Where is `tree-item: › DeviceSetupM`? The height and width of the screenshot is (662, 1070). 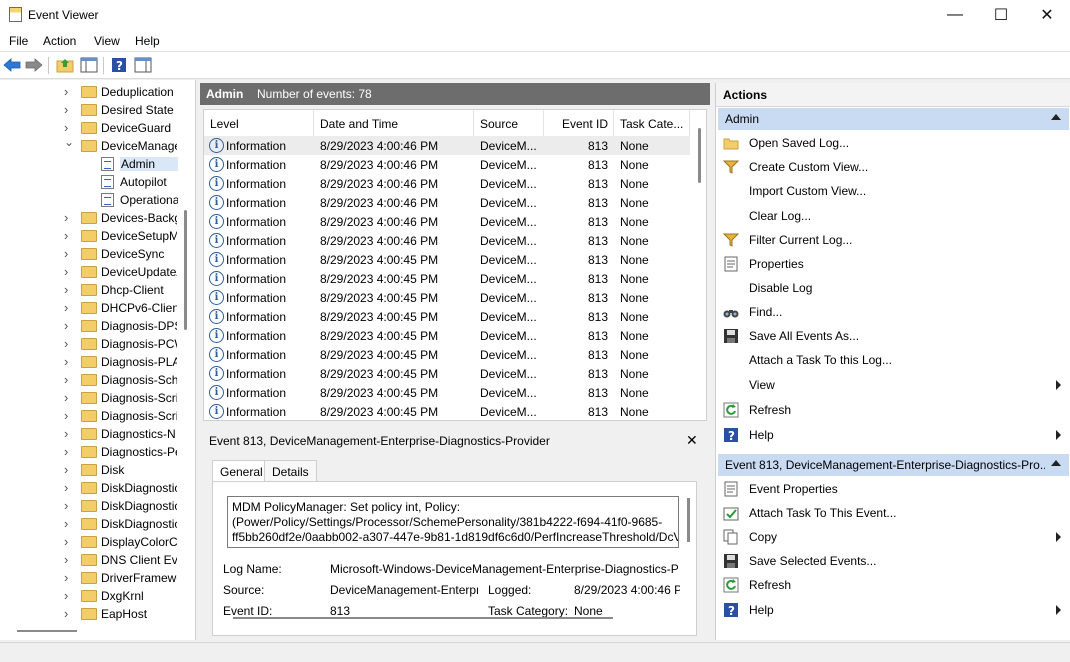
tree-item: › DeviceSetupM is located at coordinates (97, 236).